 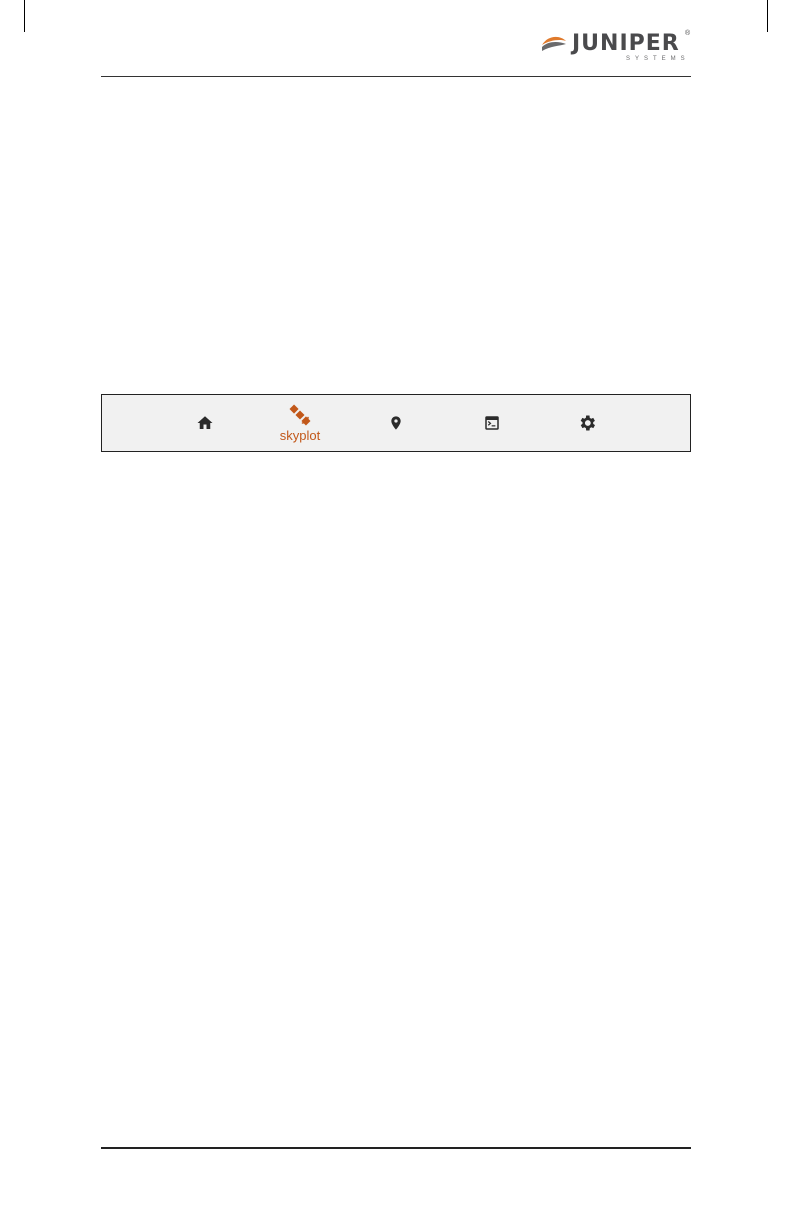 What do you see at coordinates (658, 59) in the screenshot?
I see `logo-subtitle: SYSTEMS` at bounding box center [658, 59].